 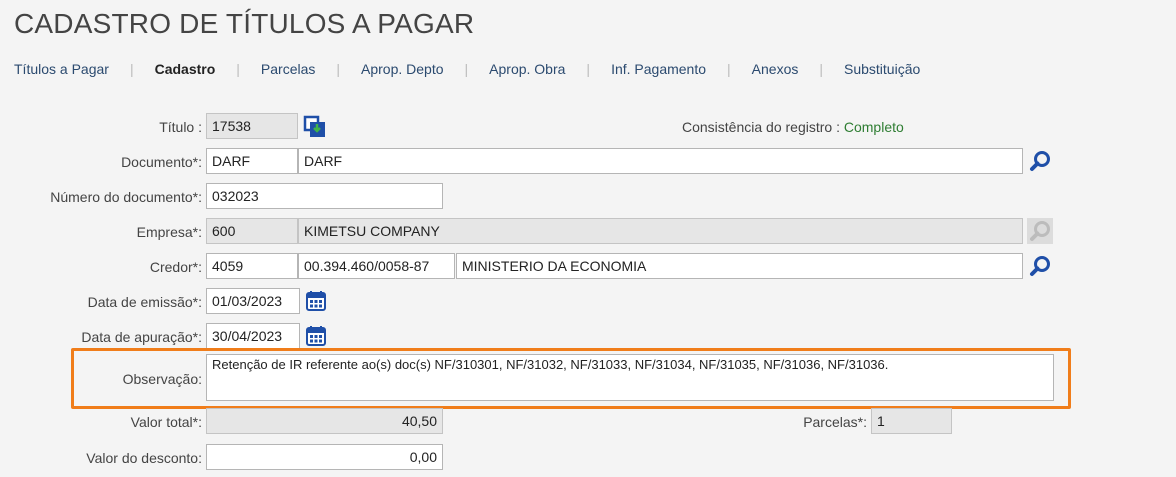 What do you see at coordinates (658, 69) in the screenshot?
I see `tab-inf-pagamento: Inf. Pagamento` at bounding box center [658, 69].